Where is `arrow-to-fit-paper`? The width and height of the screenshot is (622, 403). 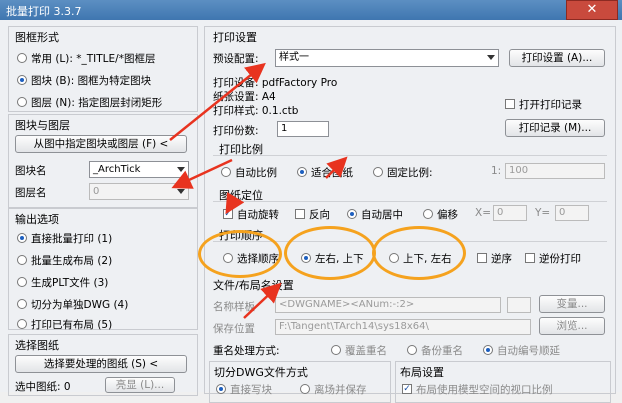 arrow-to-fit-paper is located at coordinates (336, 167).